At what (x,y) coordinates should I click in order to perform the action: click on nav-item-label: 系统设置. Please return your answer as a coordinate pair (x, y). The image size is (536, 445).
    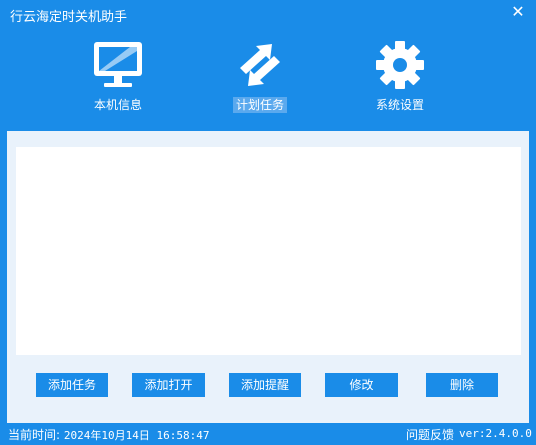
    Looking at the image, I should click on (399, 105).